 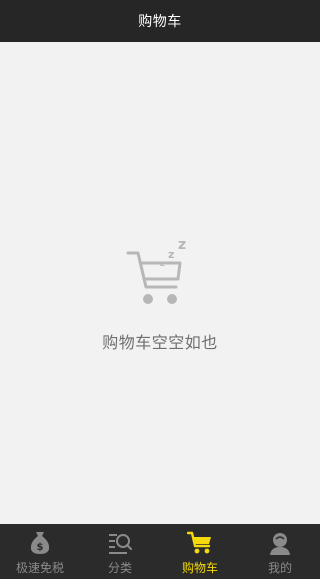 I want to click on tab-label: 极速免税, so click(x=39, y=568).